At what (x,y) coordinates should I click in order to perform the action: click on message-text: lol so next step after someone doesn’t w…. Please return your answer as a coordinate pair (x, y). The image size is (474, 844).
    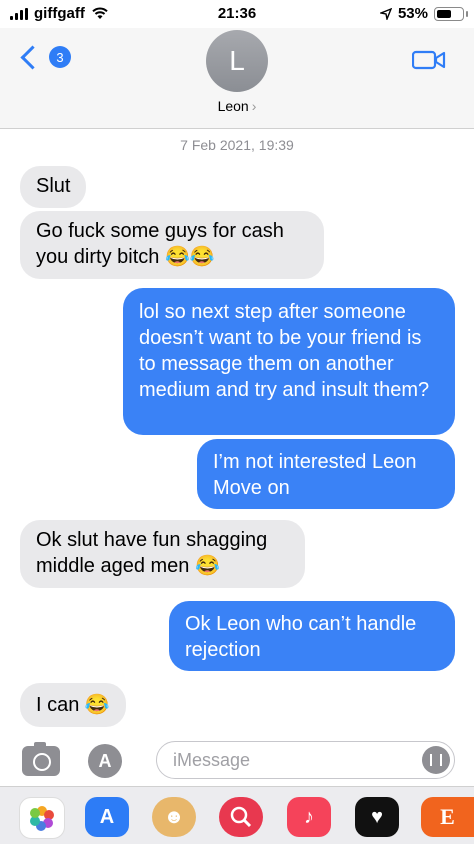
    Looking at the image, I should click on (284, 351).